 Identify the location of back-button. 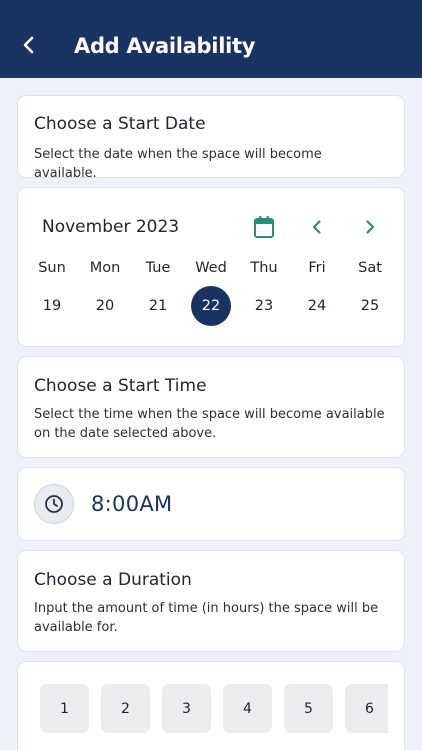
(29, 45).